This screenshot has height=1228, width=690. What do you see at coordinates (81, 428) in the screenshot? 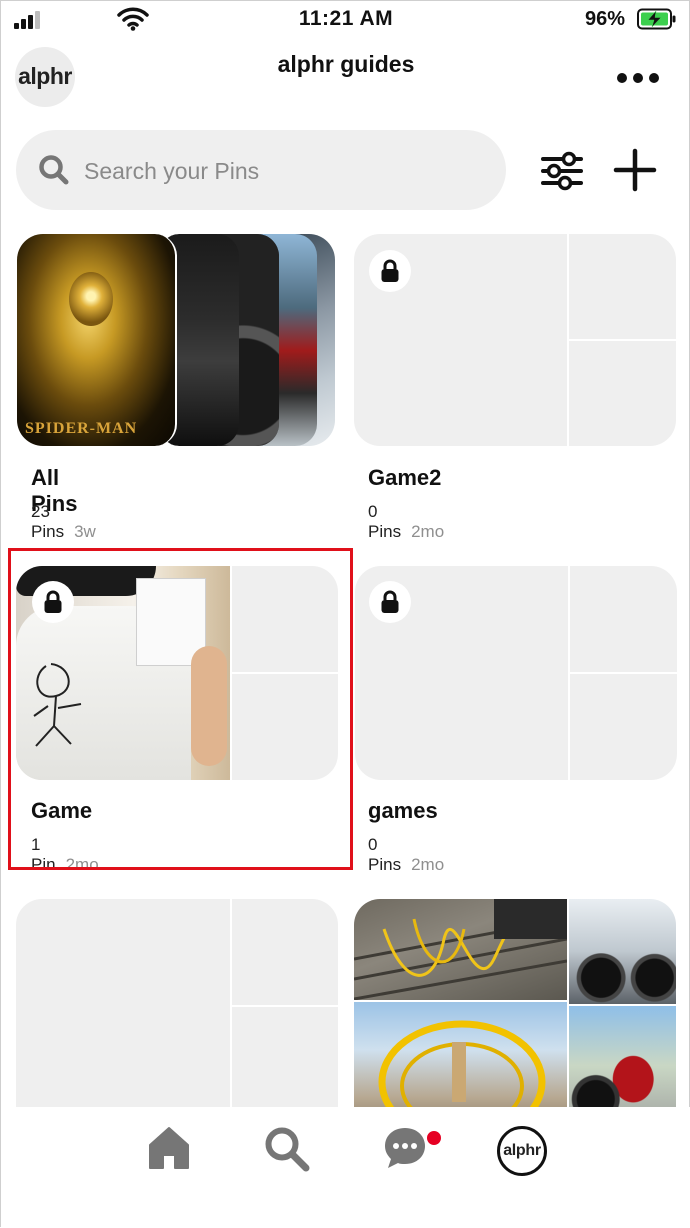
I see `poster-text: SPIDER-MAN` at bounding box center [81, 428].